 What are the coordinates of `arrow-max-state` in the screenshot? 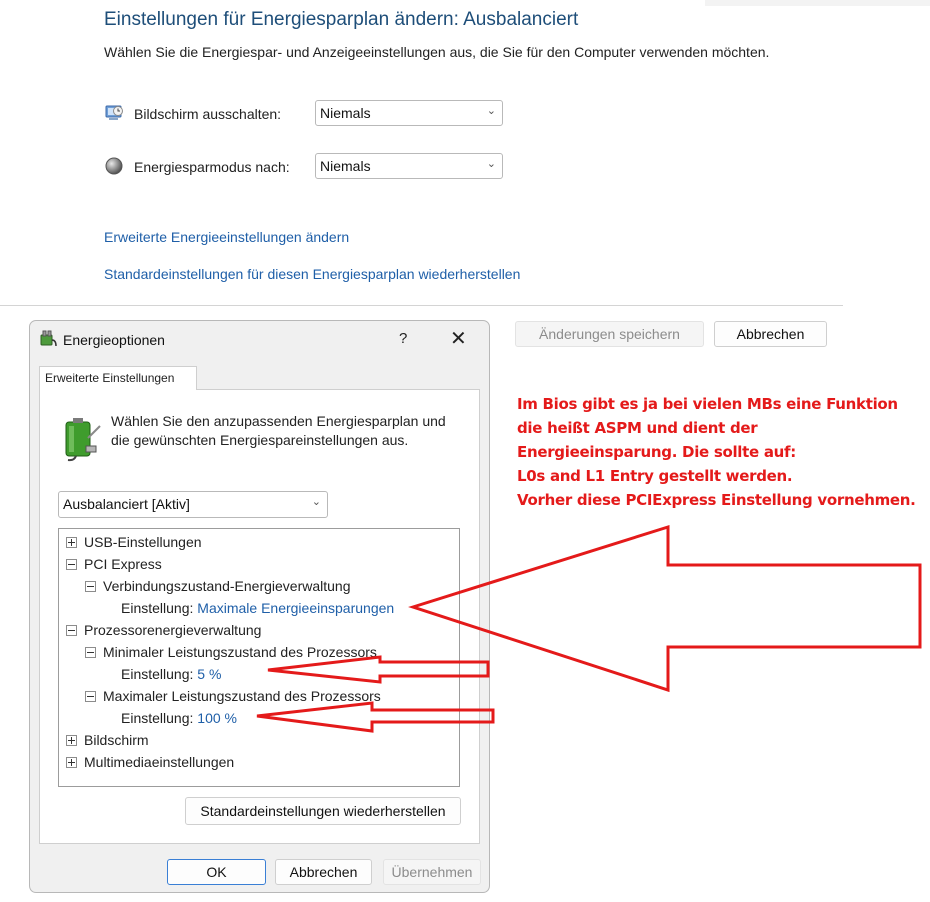 It's located at (375, 717).